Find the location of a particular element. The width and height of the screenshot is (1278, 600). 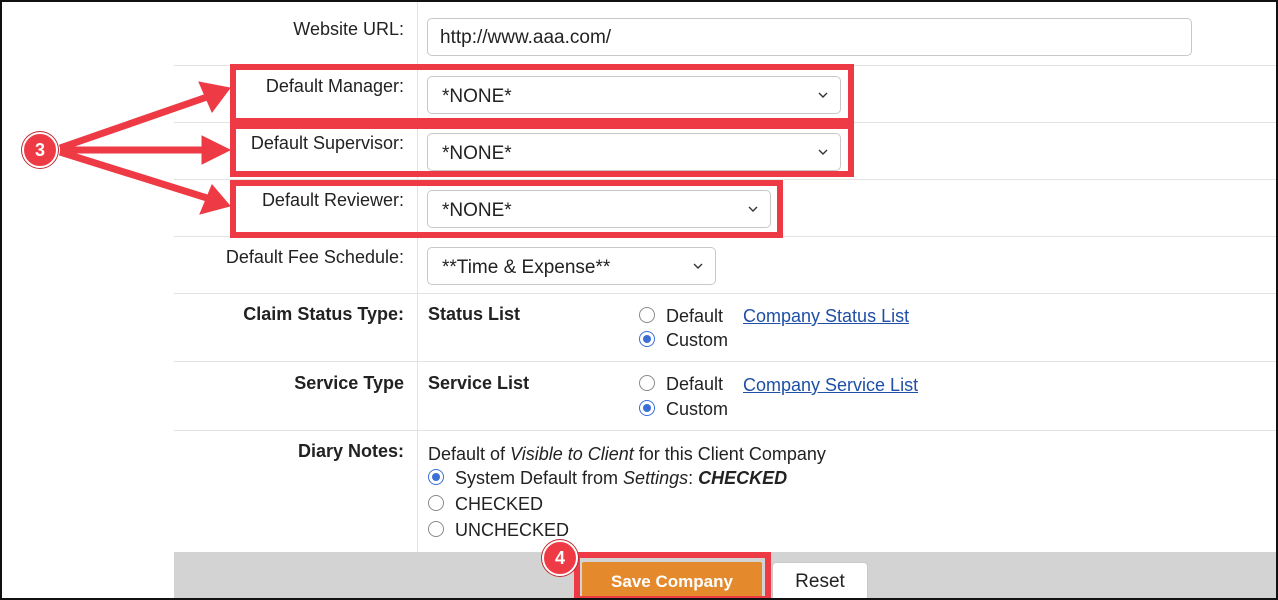

arrow-to-reviewer is located at coordinates (133, 175).